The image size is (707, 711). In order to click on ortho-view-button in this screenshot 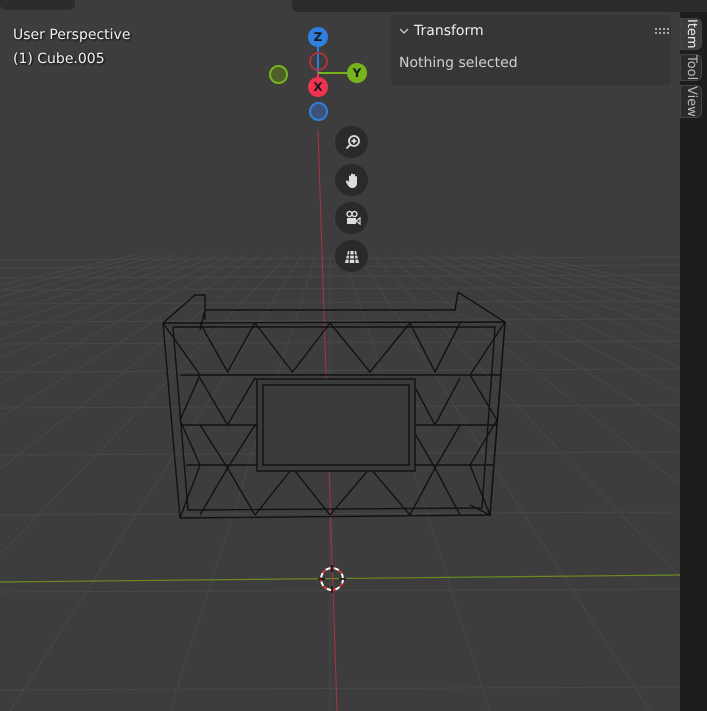, I will do `click(351, 256)`.